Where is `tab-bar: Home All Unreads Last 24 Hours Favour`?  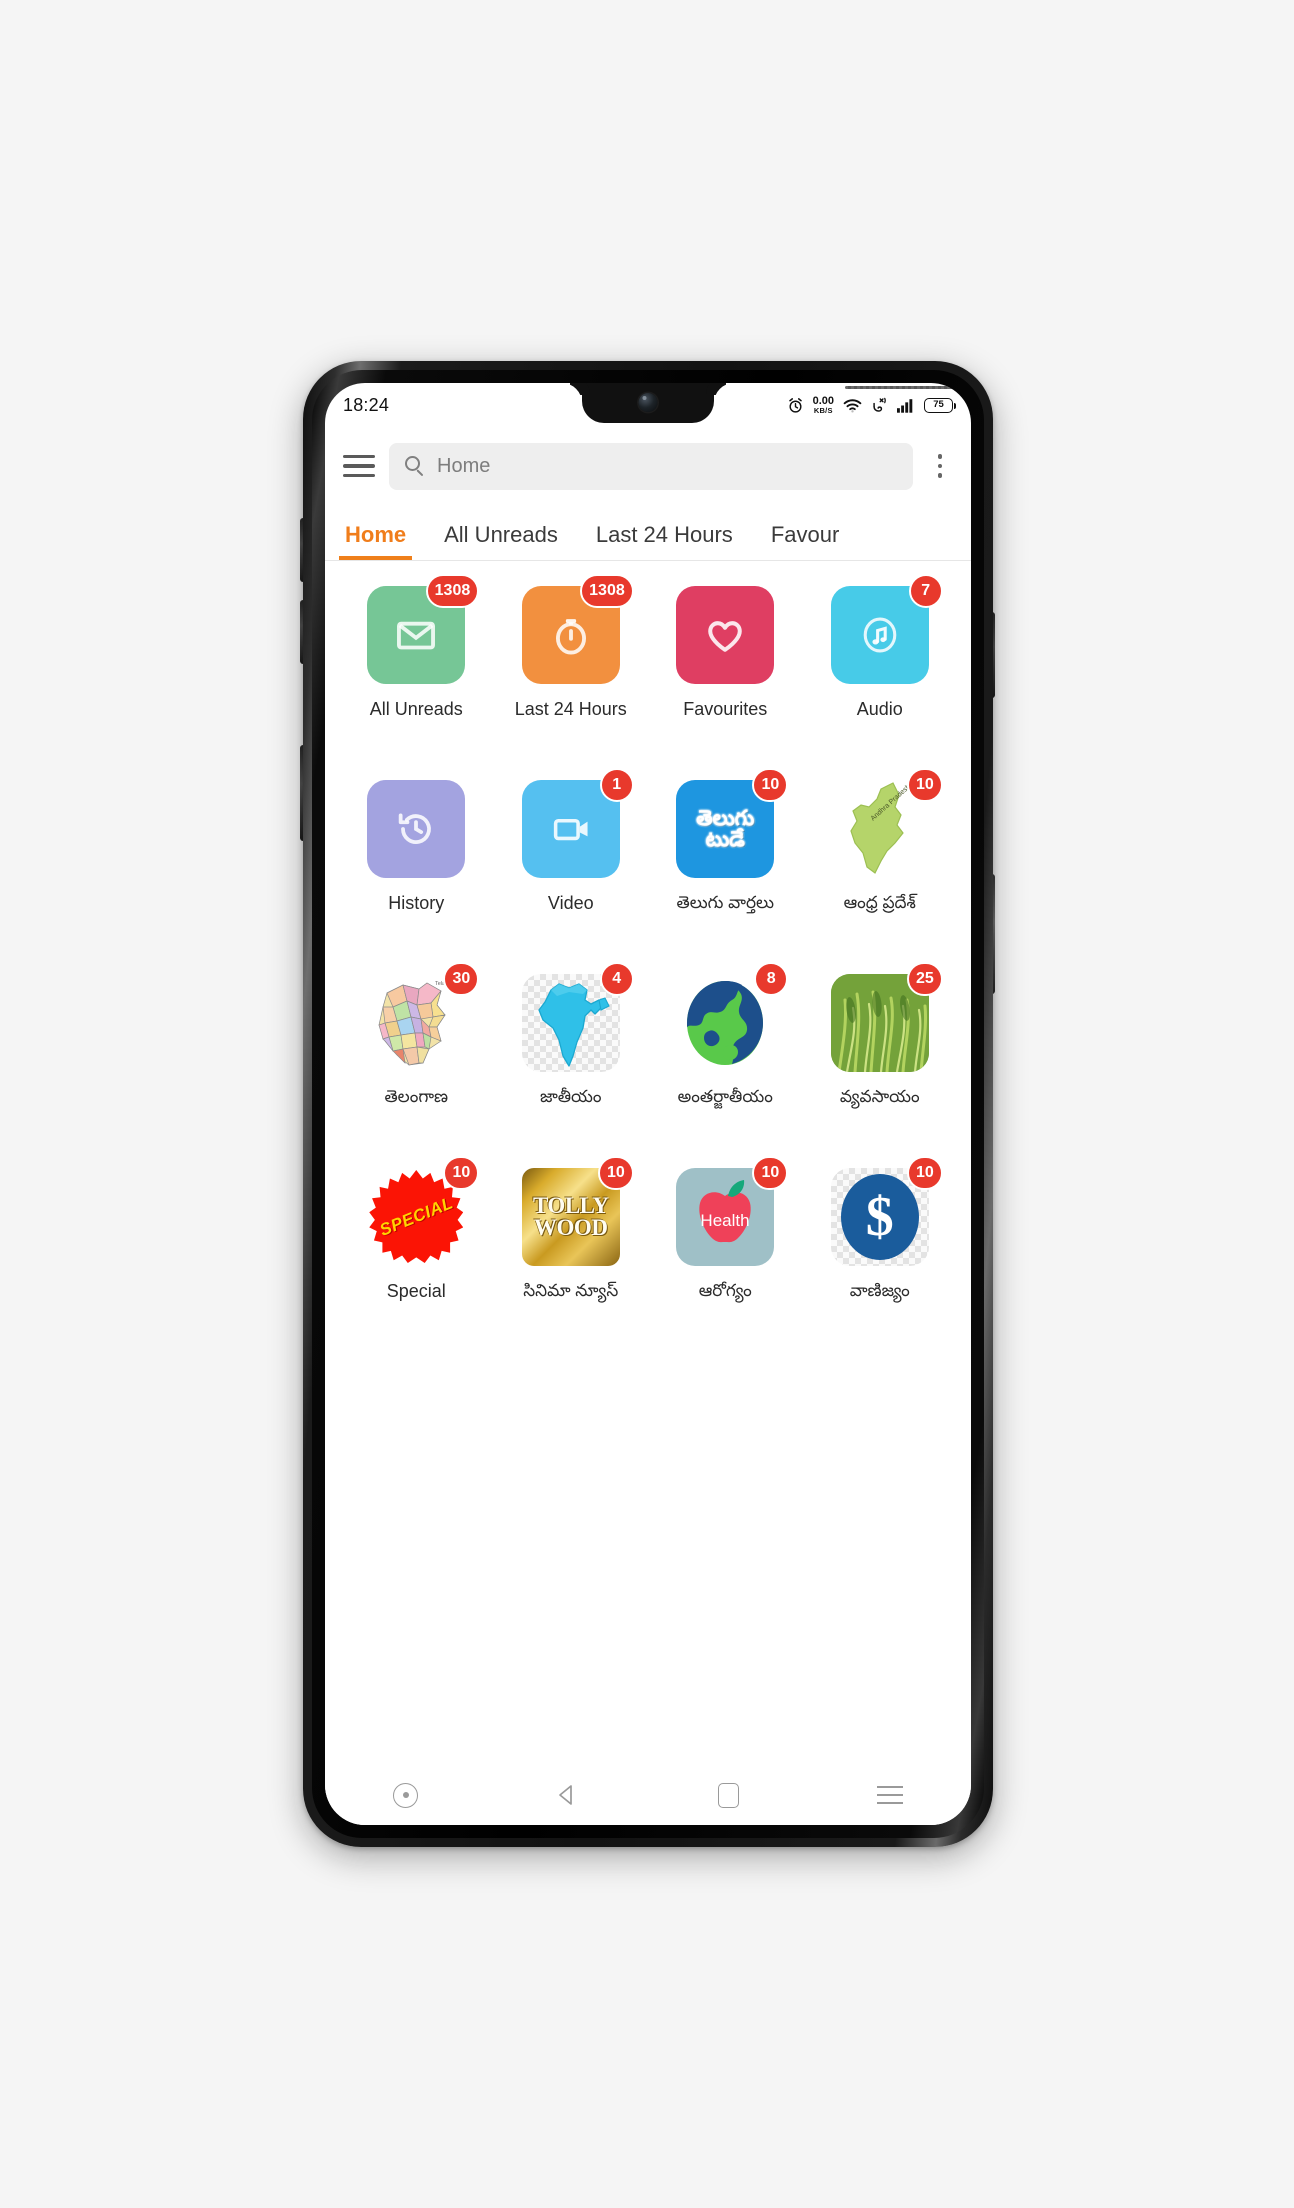
tab-bar: Home All Unreads Last 24 Hours Favour is located at coordinates (648, 533).